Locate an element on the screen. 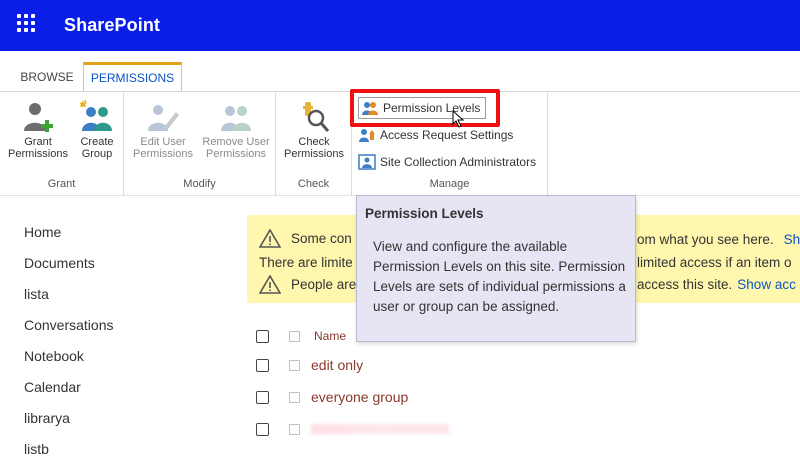 The height and width of the screenshot is (457, 800). warning-row-3-end-text: access this site. is located at coordinates (685, 284).